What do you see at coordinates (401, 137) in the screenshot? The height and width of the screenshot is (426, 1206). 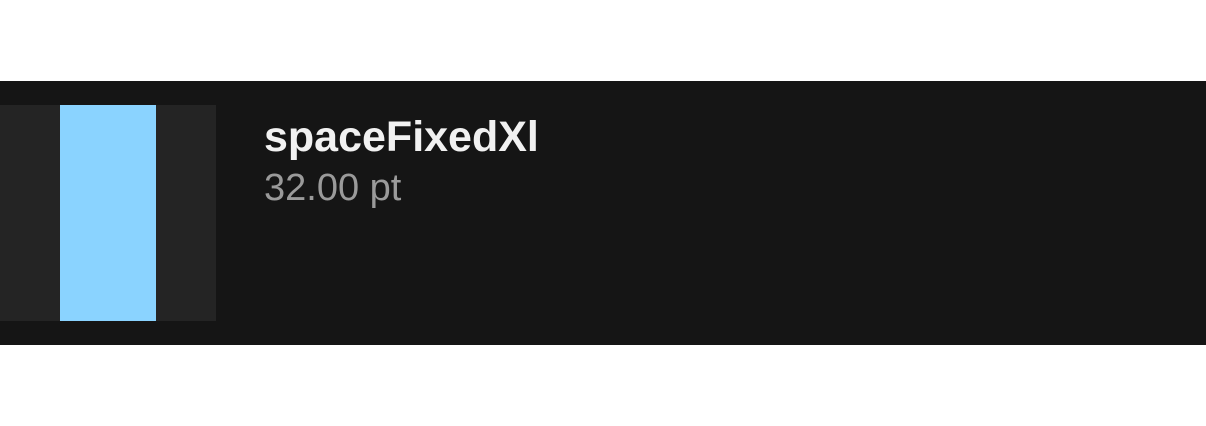 I see `token-name: spaceFixedXl` at bounding box center [401, 137].